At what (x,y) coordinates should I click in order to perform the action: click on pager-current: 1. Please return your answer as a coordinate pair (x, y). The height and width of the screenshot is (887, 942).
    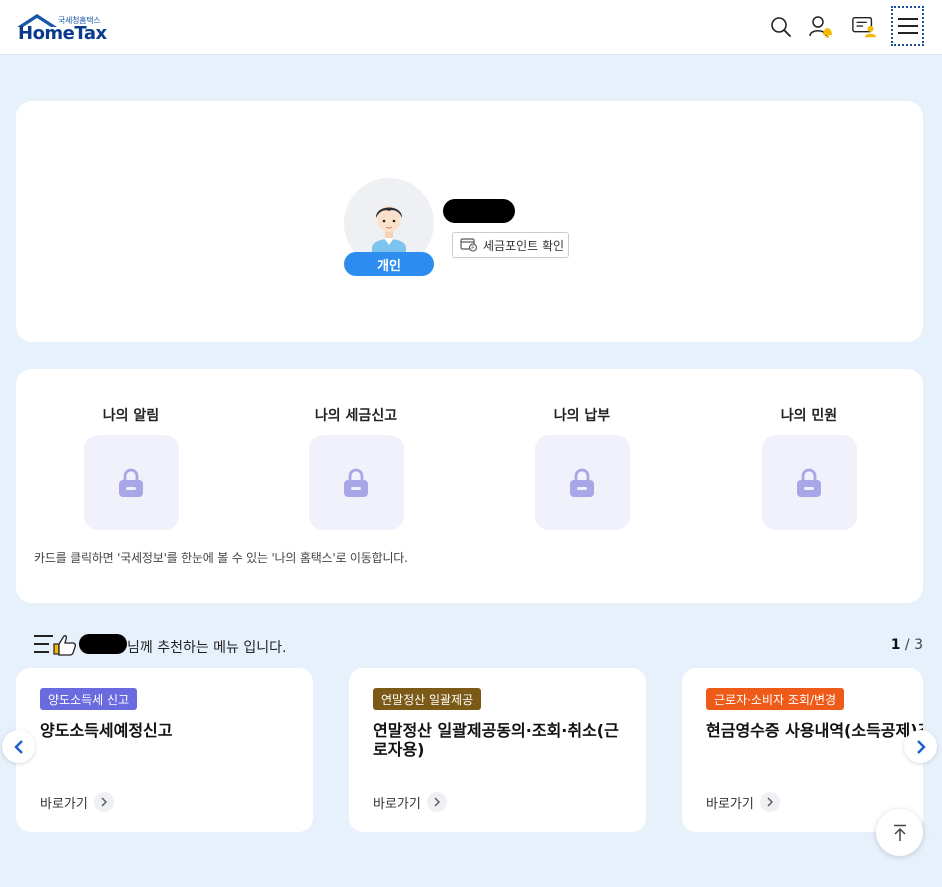
    Looking at the image, I should click on (895, 645).